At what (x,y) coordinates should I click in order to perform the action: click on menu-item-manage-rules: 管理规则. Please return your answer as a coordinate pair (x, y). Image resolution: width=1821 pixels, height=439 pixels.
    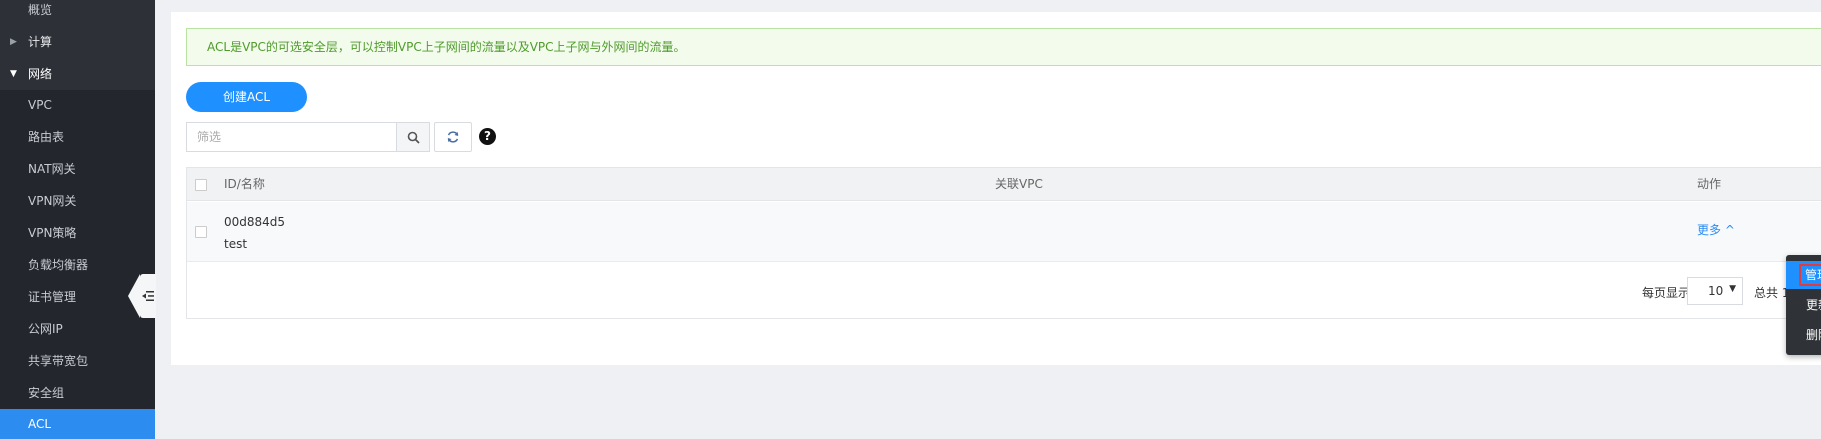
    Looking at the image, I should click on (1803, 275).